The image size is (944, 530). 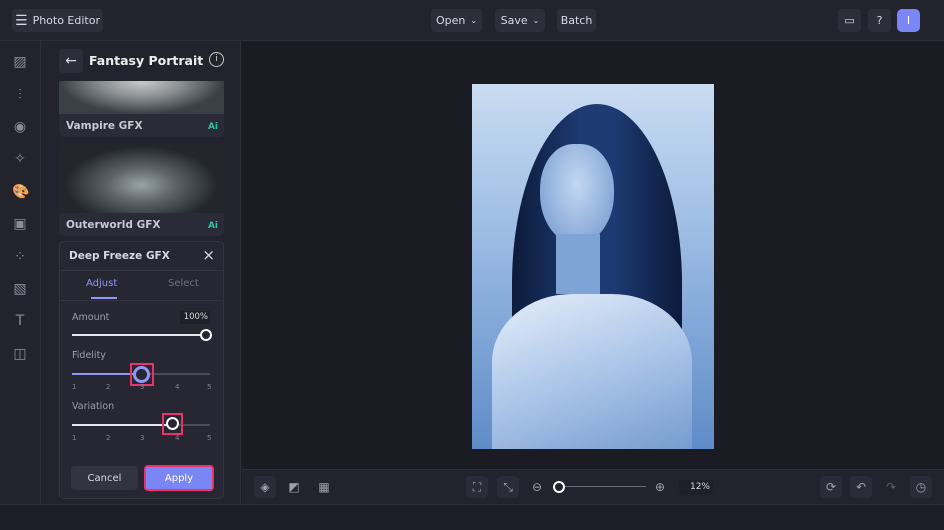 I want to click on back-button: ←, so click(x=71, y=61).